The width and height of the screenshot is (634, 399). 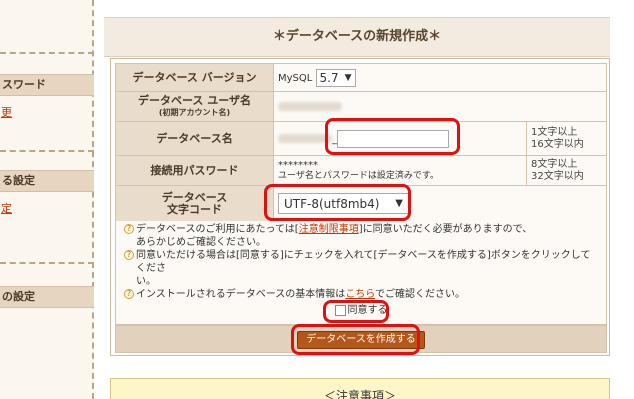 What do you see at coordinates (47, 208) in the screenshot?
I see `sidebar-link-settings: 定` at bounding box center [47, 208].